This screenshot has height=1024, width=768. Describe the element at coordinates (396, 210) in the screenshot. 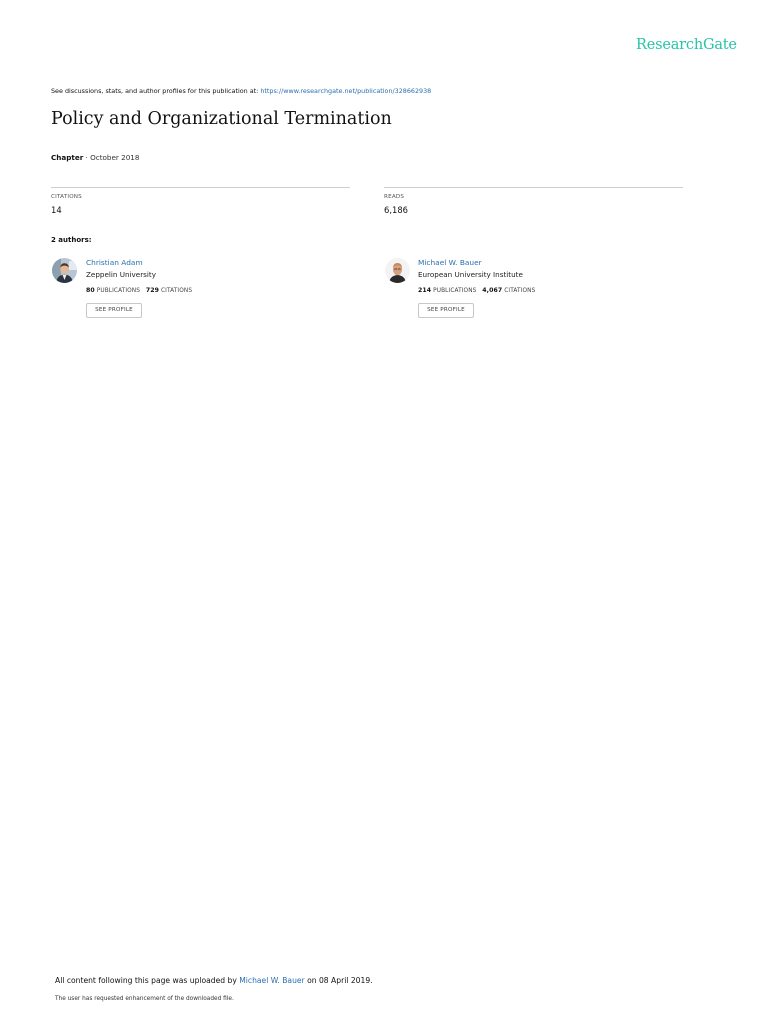

I see `reads-count: 6,186` at that location.